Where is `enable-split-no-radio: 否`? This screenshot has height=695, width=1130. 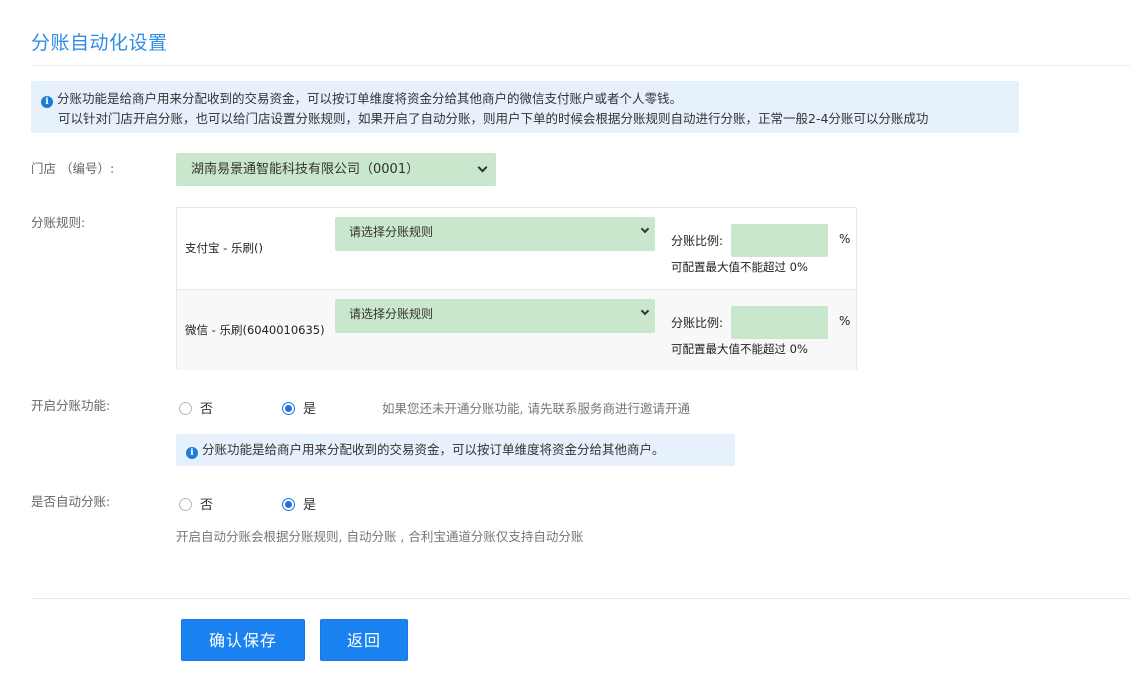 enable-split-no-radio: 否 is located at coordinates (196, 407).